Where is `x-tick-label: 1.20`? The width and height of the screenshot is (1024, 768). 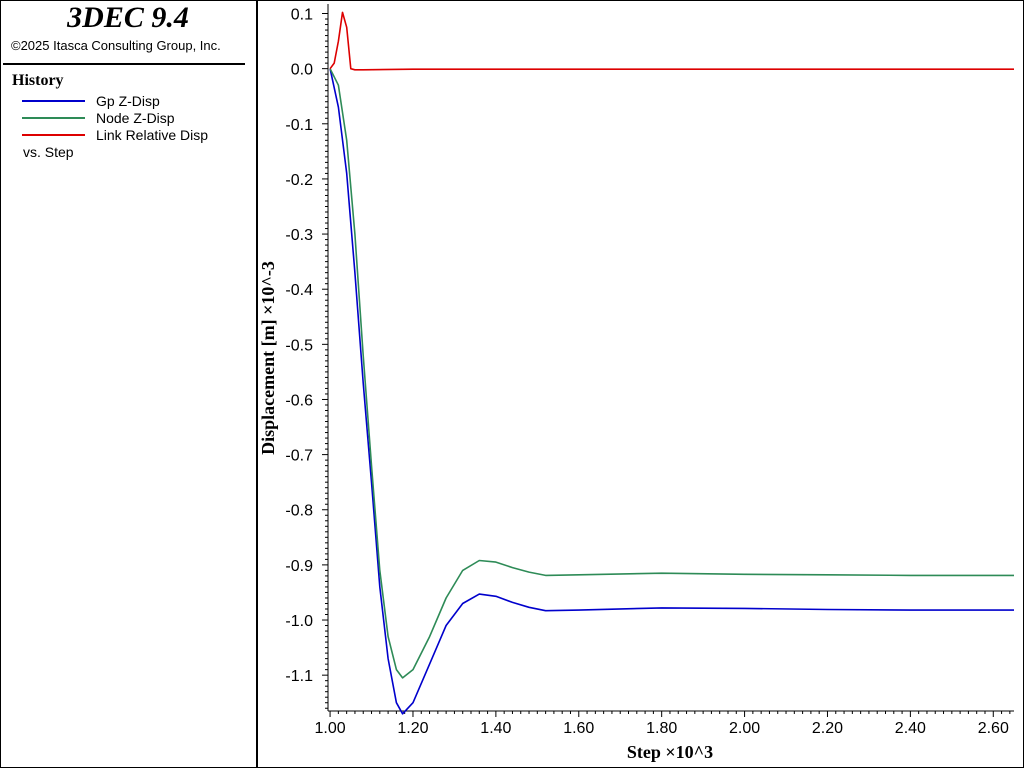 x-tick-label: 1.20 is located at coordinates (412, 728).